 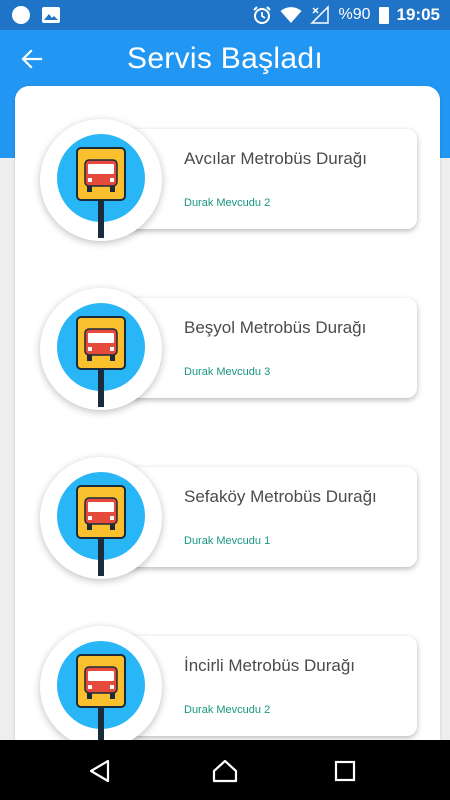 What do you see at coordinates (51, 15) in the screenshot?
I see `image-icon` at bounding box center [51, 15].